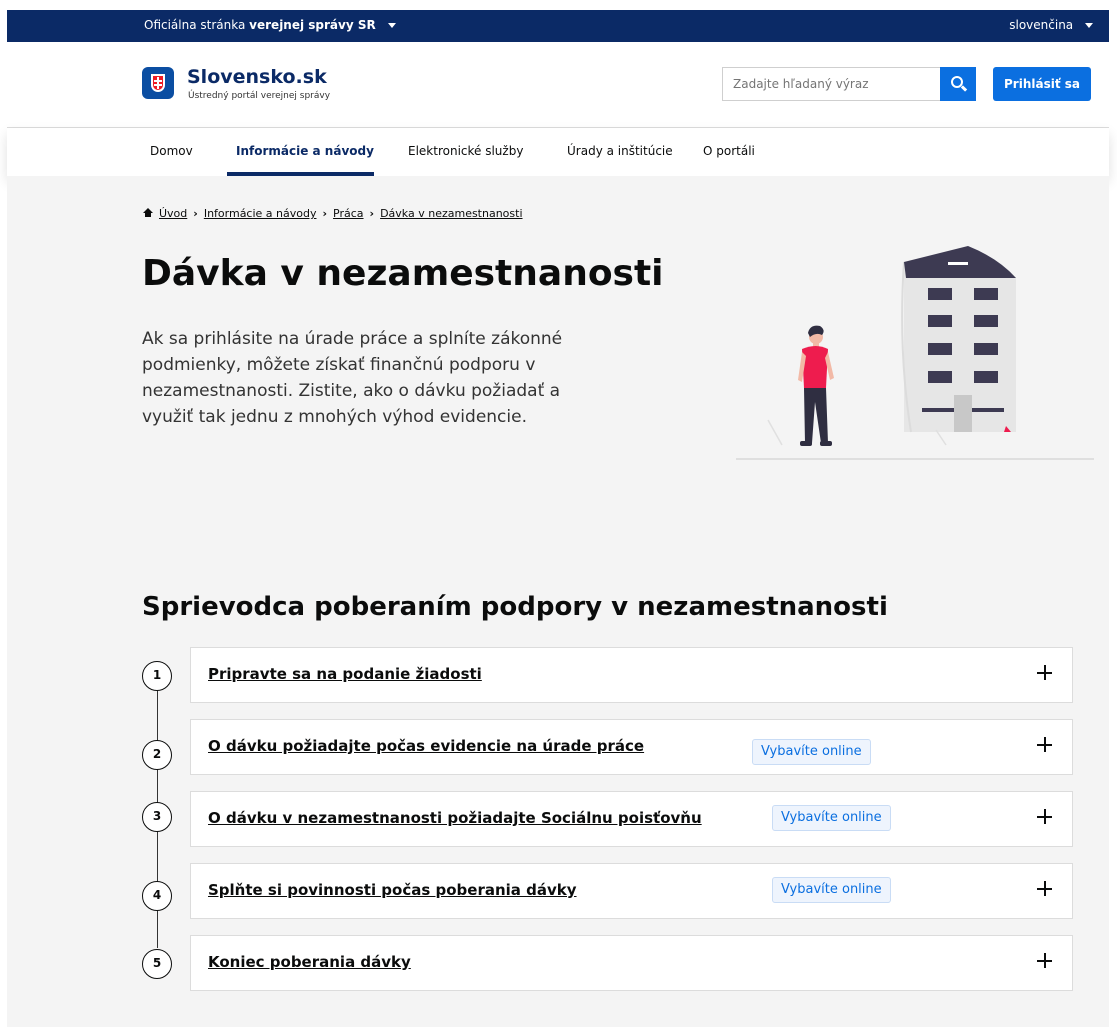  What do you see at coordinates (157, 896) in the screenshot?
I see `step-number: 4` at bounding box center [157, 896].